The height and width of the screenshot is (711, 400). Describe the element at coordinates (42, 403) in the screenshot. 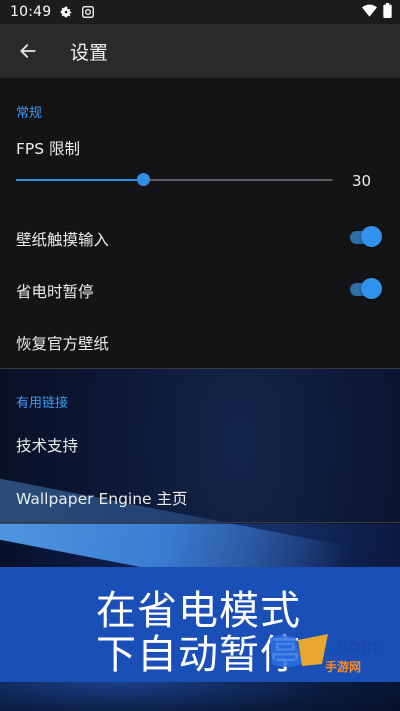

I see `section-header-links: 有用链接` at that location.